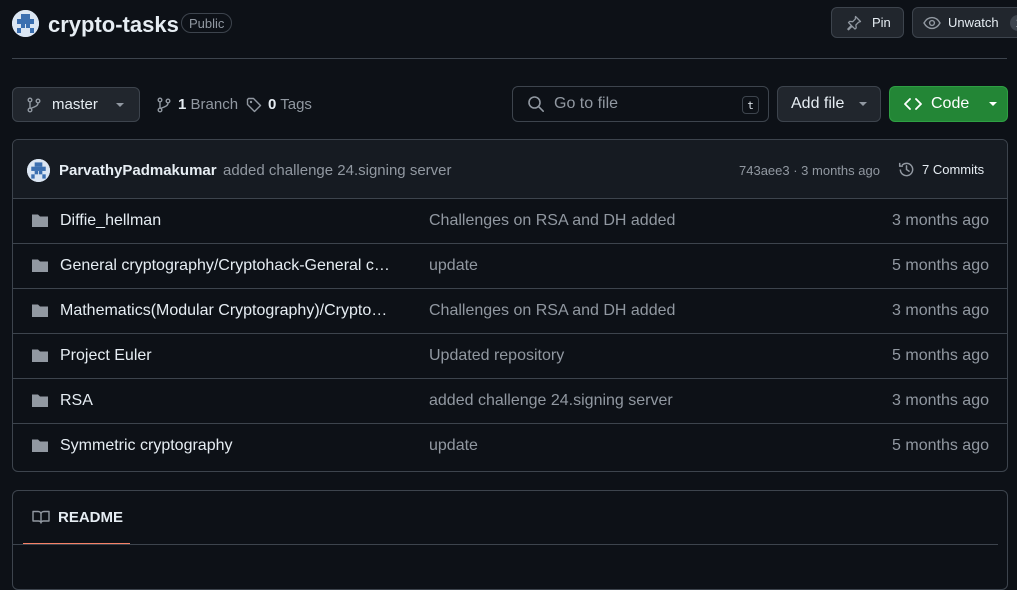 This screenshot has height=590, width=1017. I want to click on commit-author-avatar, so click(38, 170).